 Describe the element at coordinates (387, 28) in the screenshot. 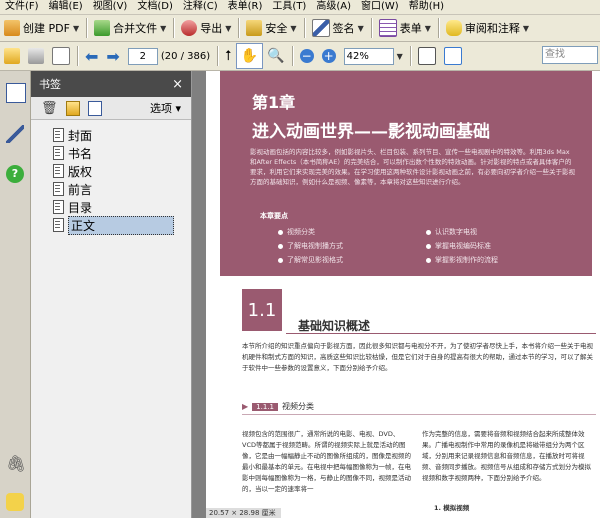

I see `forms-icon` at that location.